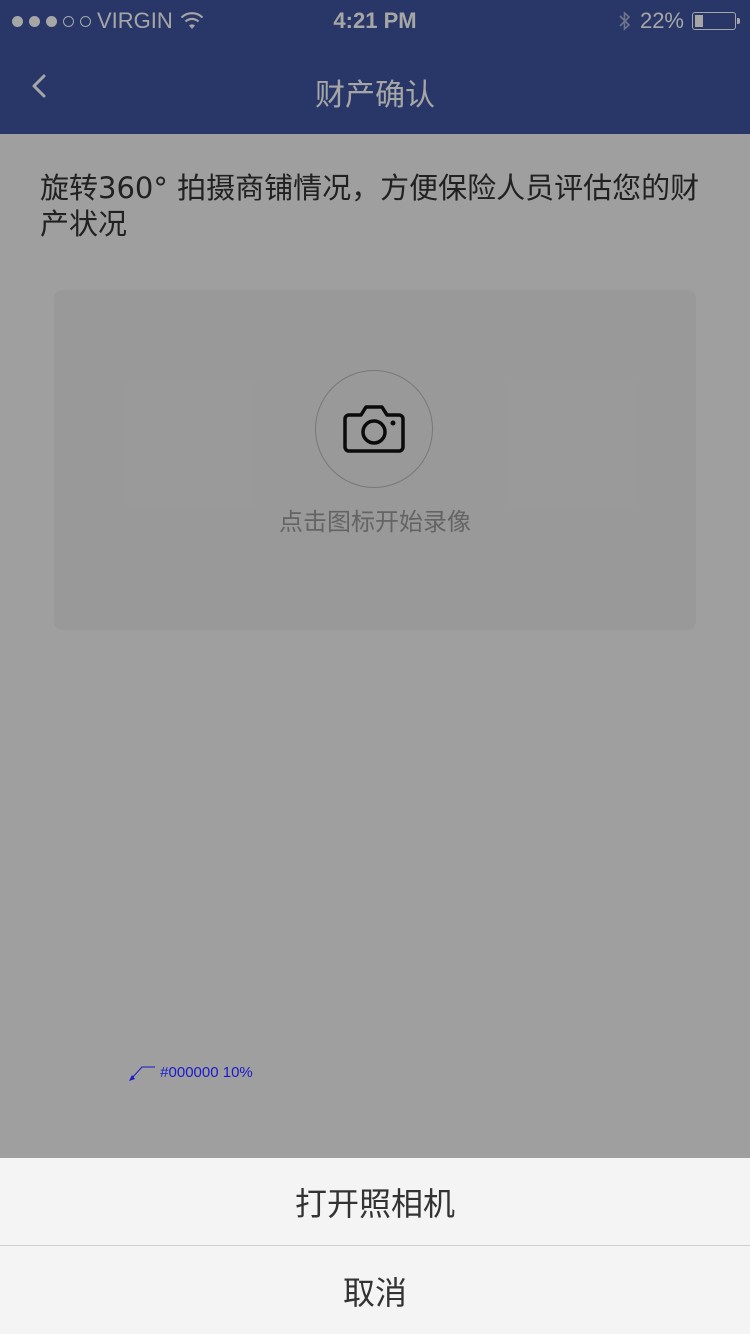  I want to click on overlay-annotation: #000000 10%, so click(190, 1073).